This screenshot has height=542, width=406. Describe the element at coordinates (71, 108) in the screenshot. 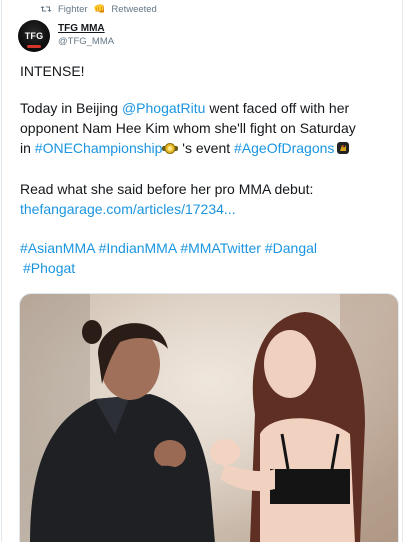

I see `tweet-text: Today in Beijing` at that location.